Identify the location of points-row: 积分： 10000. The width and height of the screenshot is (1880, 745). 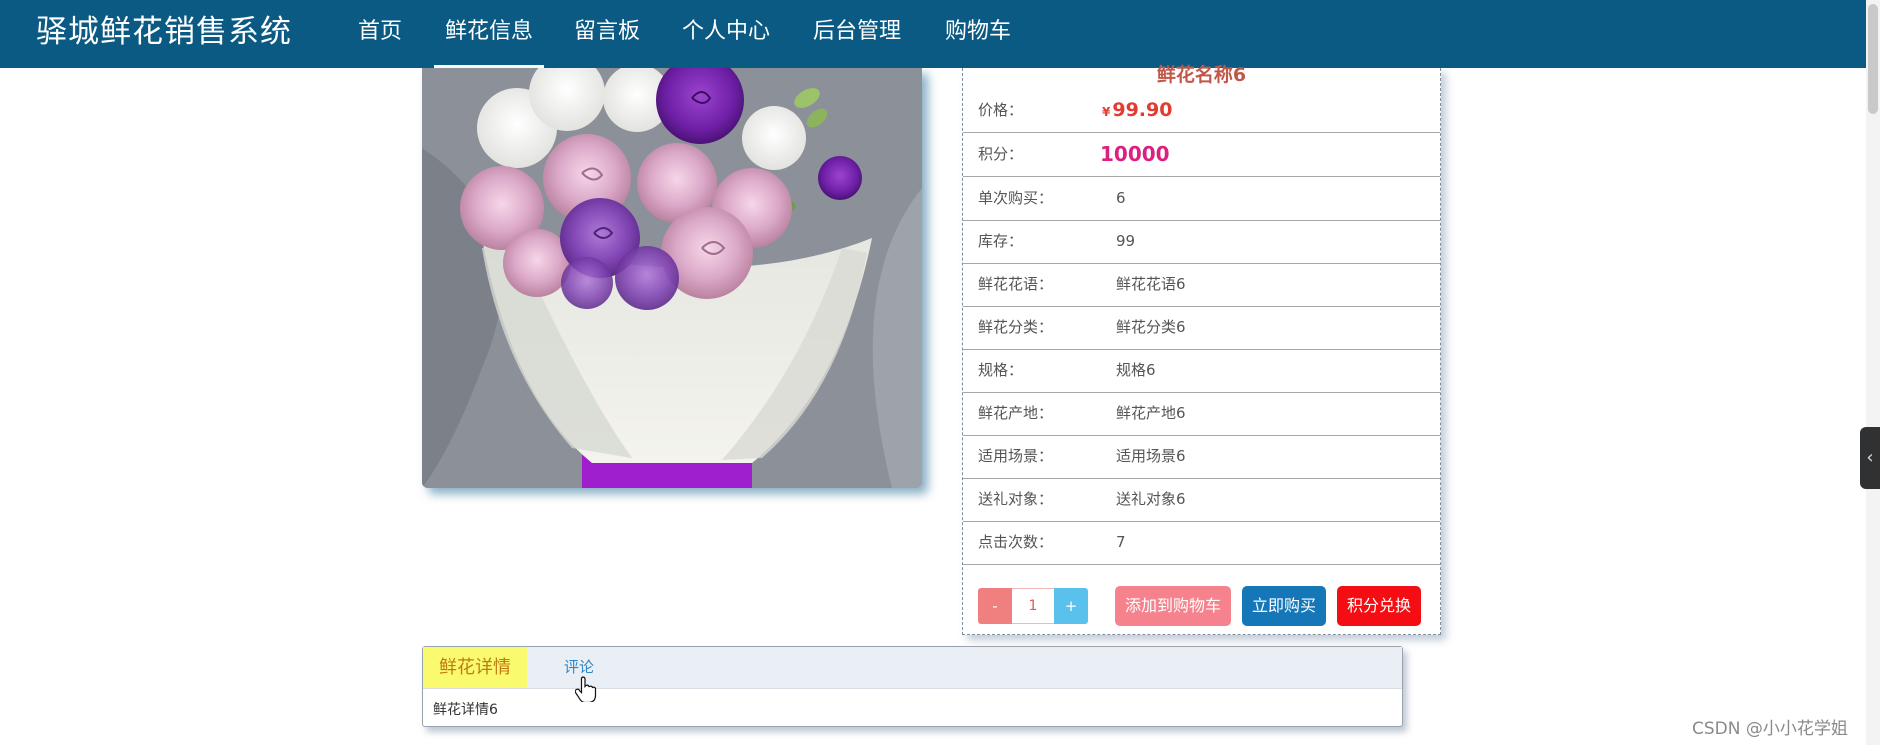
(1201, 155).